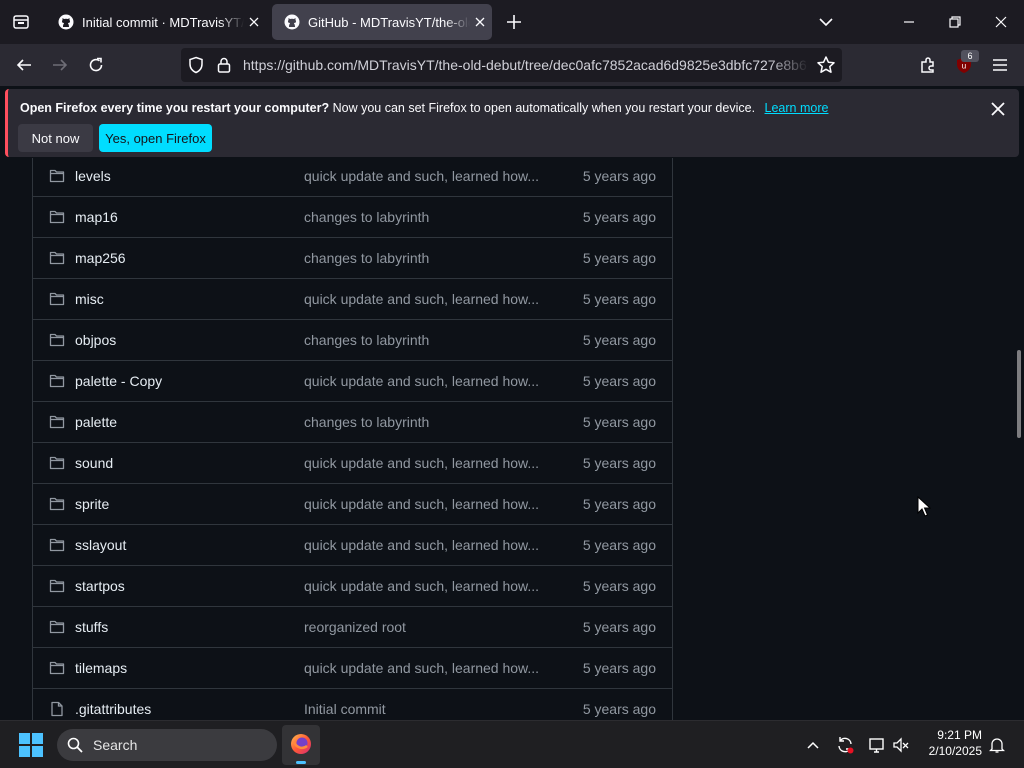 This screenshot has width=1024, height=768. Describe the element at coordinates (1000, 65) in the screenshot. I see `app-menu-button` at that location.